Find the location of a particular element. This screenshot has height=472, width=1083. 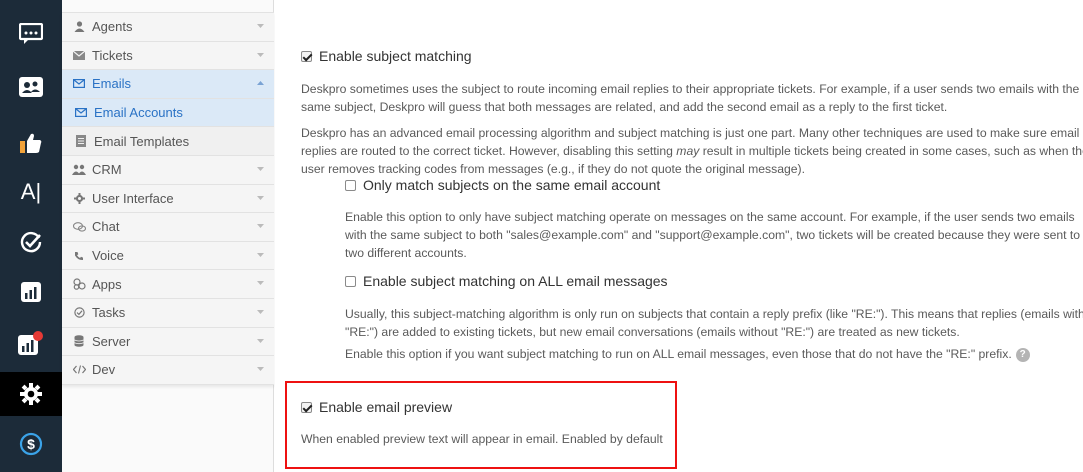

sidebar-item-label: Dev is located at coordinates (104, 370).